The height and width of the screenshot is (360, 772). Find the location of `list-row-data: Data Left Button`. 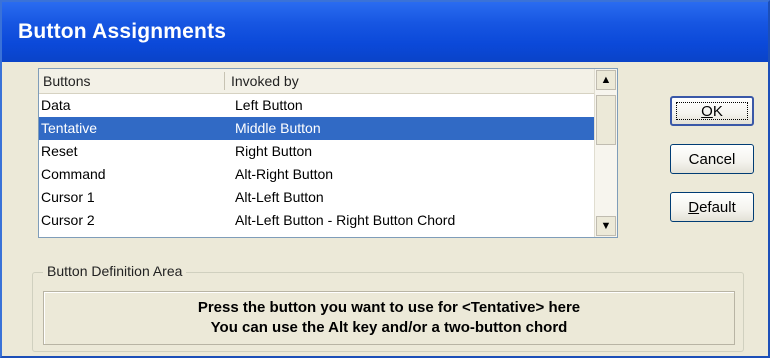

list-row-data: Data Left Button is located at coordinates (328, 105).